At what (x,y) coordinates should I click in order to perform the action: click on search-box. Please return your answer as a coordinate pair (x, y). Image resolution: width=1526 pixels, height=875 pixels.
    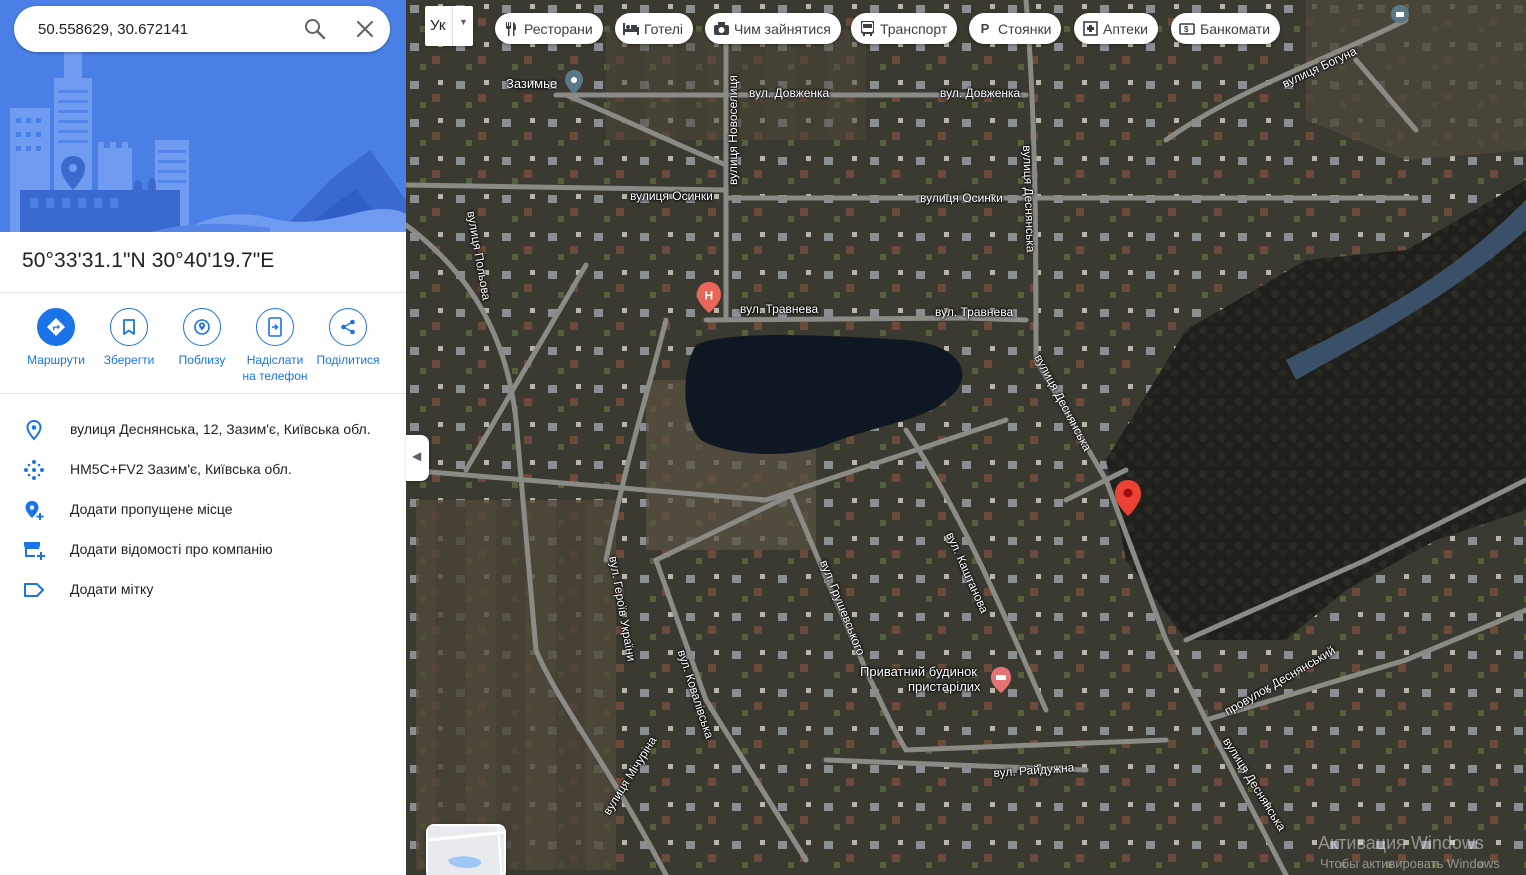
    Looking at the image, I should click on (202, 29).